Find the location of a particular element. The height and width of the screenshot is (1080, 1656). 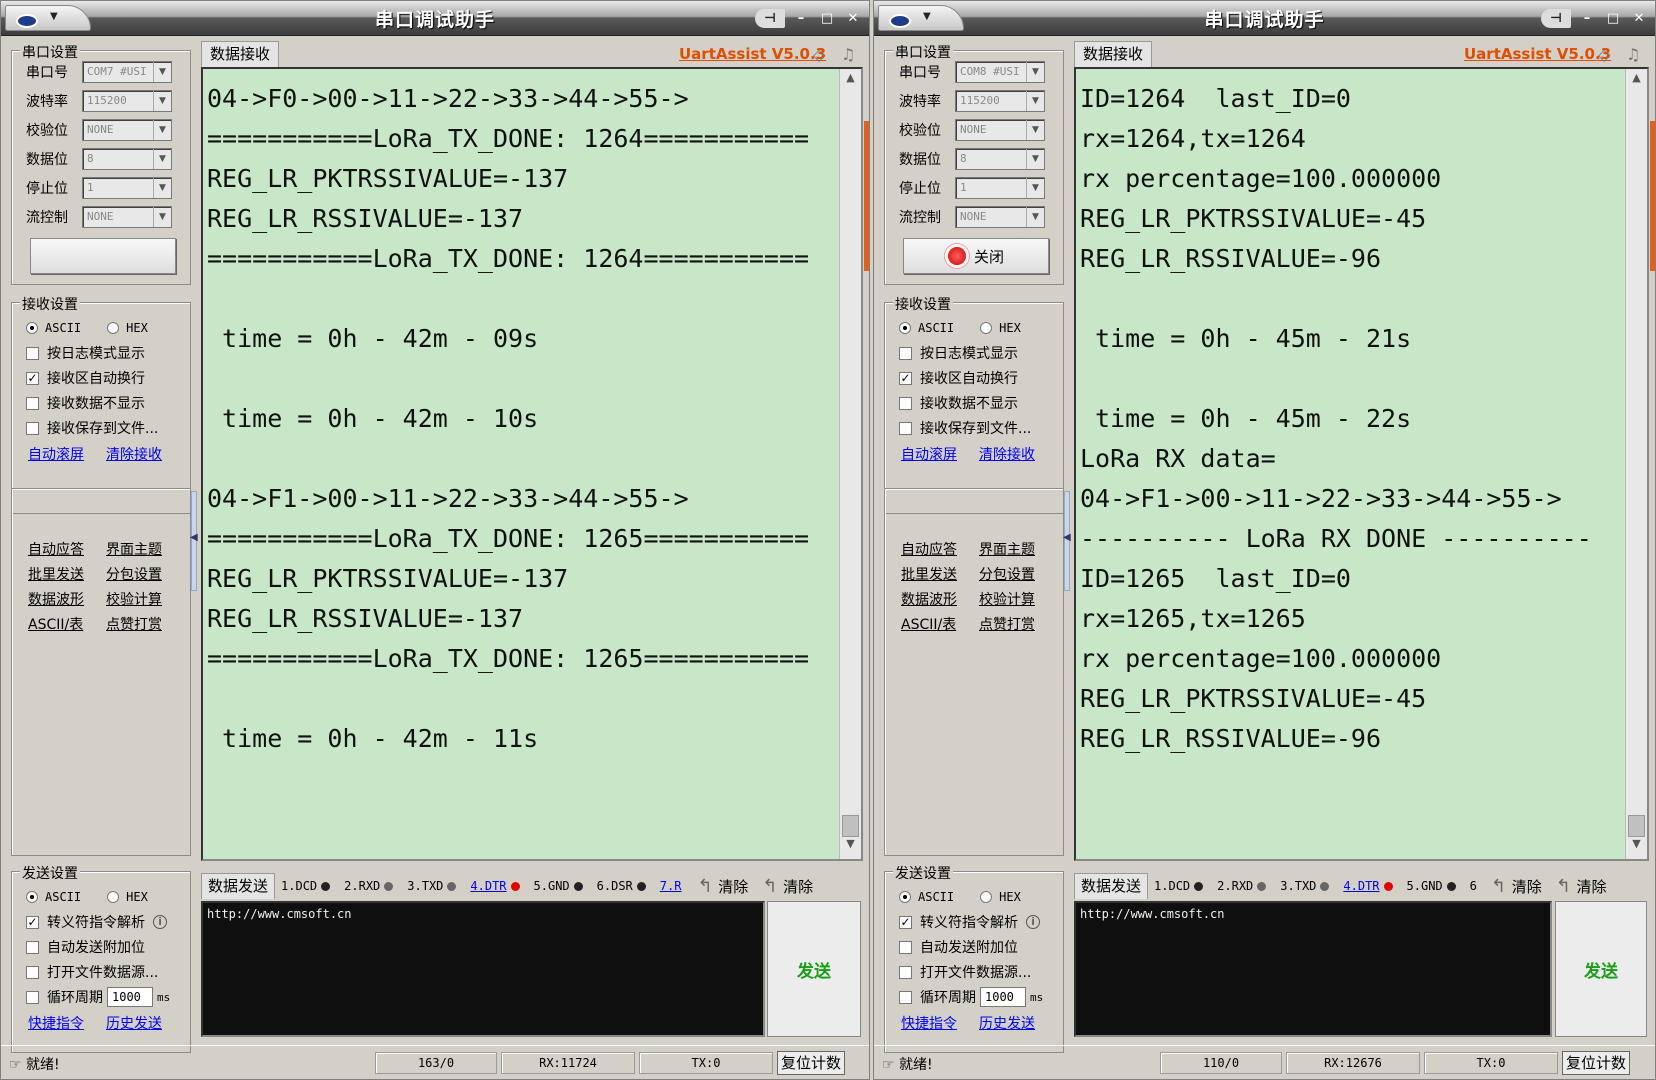

save-file-checkbox is located at coordinates (905, 428).